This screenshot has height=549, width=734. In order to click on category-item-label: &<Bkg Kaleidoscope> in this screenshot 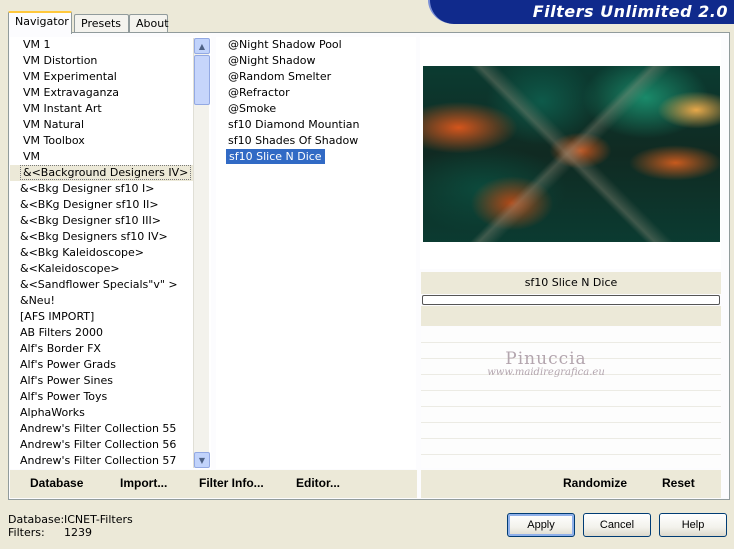, I will do `click(82, 252)`.